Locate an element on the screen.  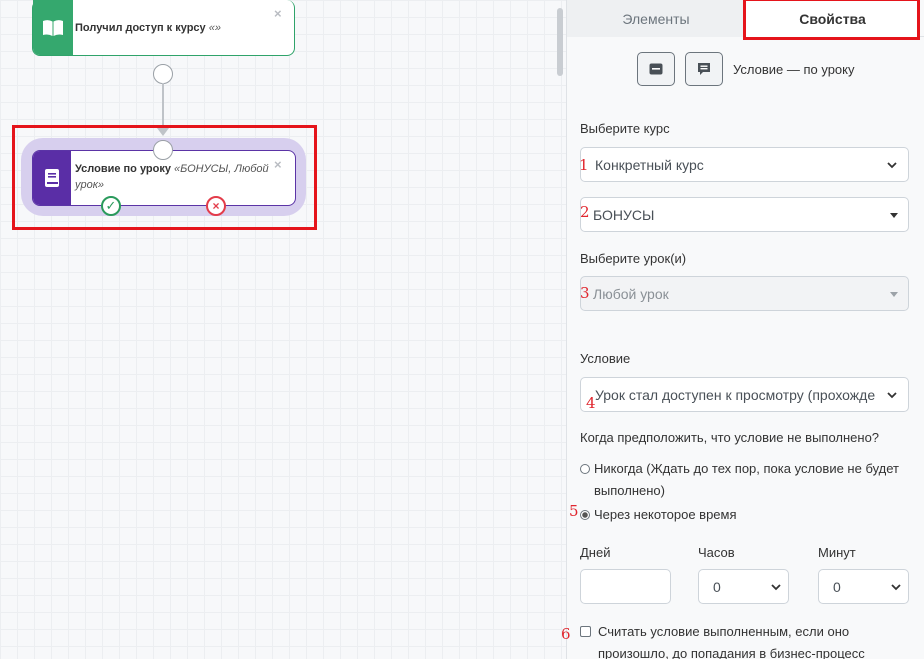
radio-after-time: Через некоторое время is located at coordinates (658, 515).